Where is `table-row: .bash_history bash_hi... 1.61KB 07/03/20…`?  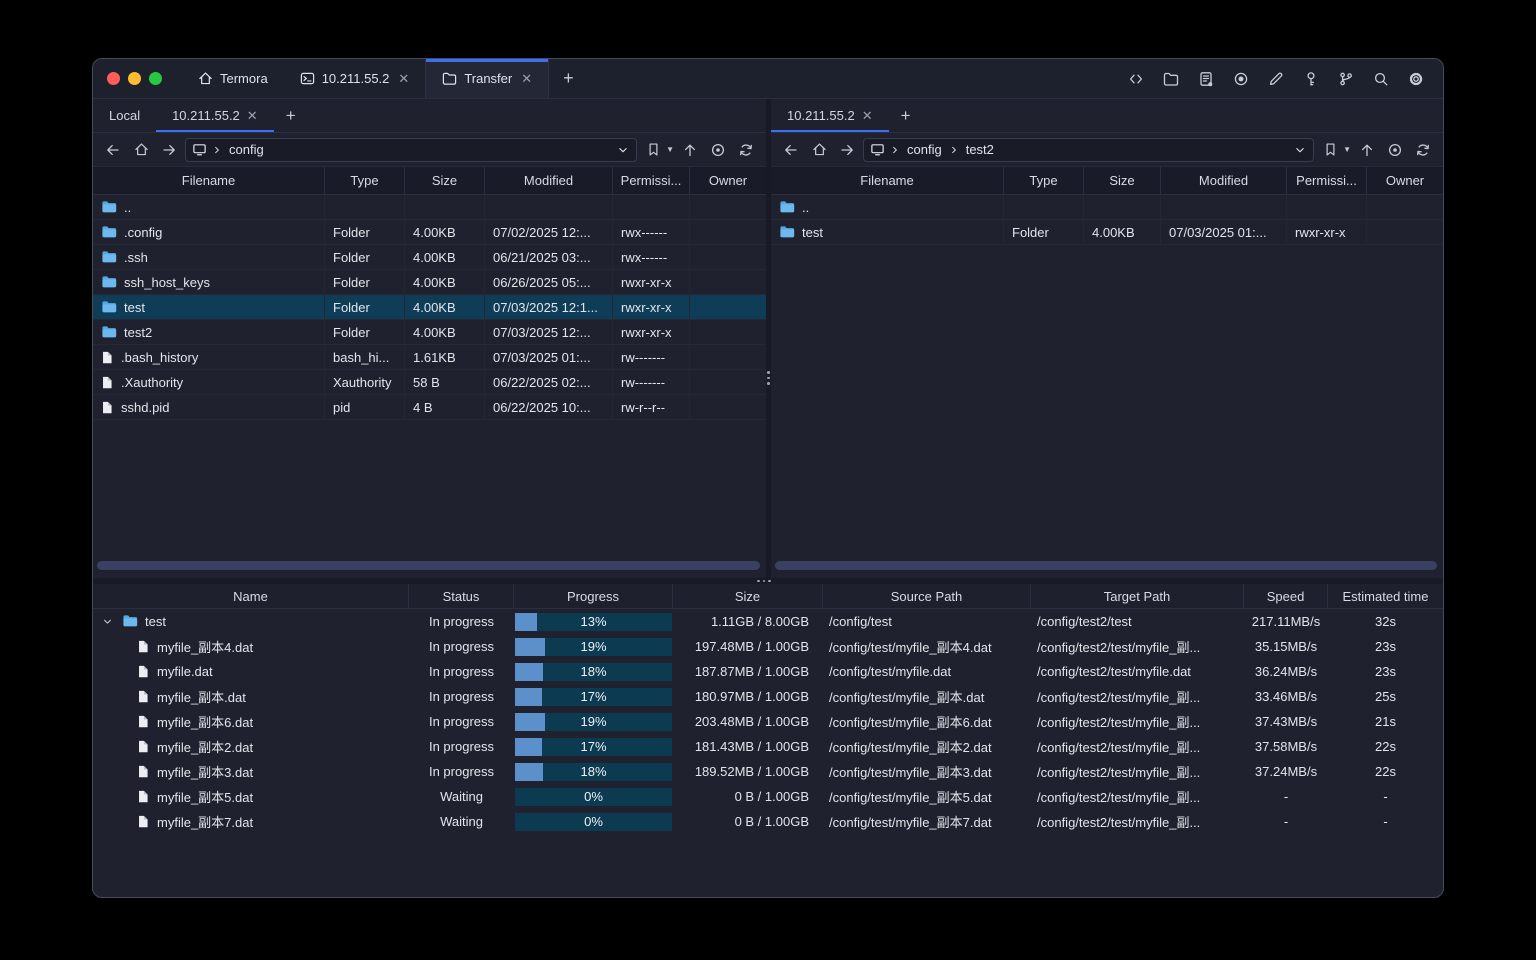
table-row: .bash_history bash_hi... 1.61KB 07/03/20… is located at coordinates (429, 357).